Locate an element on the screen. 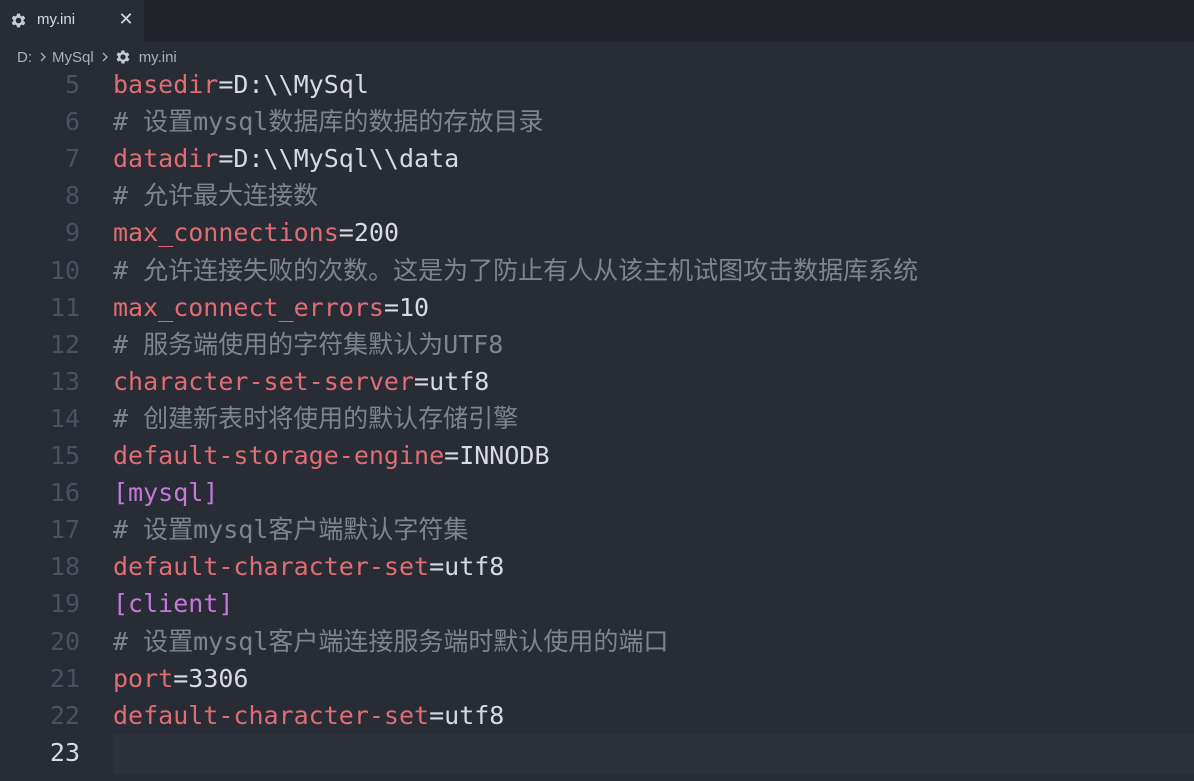 The image size is (1194, 781). code-line: 21 port=3306 is located at coordinates (597, 678).